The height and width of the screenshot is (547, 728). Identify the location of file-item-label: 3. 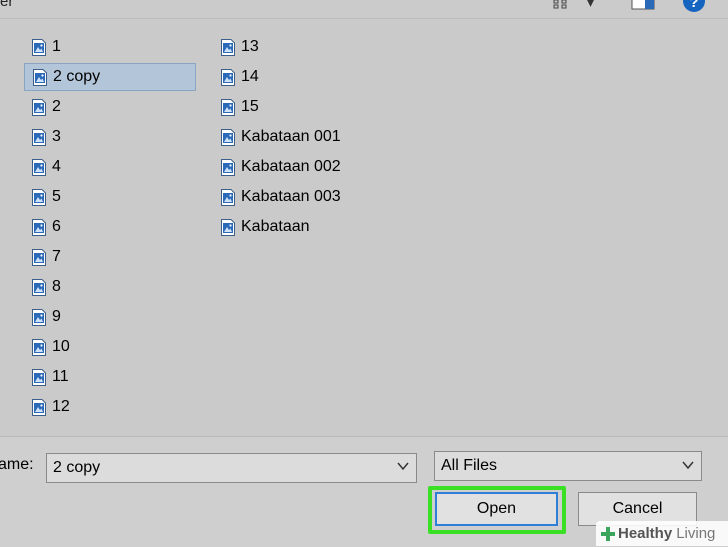
(56, 136).